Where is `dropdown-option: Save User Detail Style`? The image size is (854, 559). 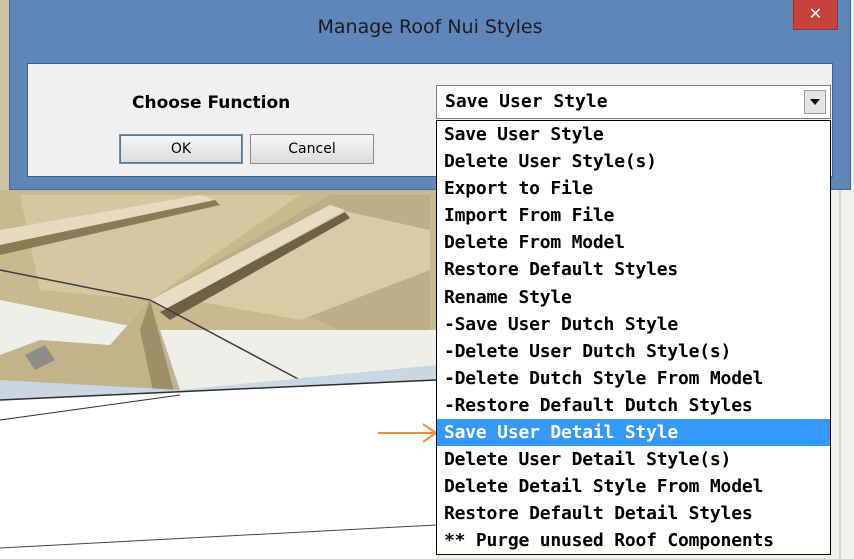 dropdown-option: Save User Detail Style is located at coordinates (633, 433).